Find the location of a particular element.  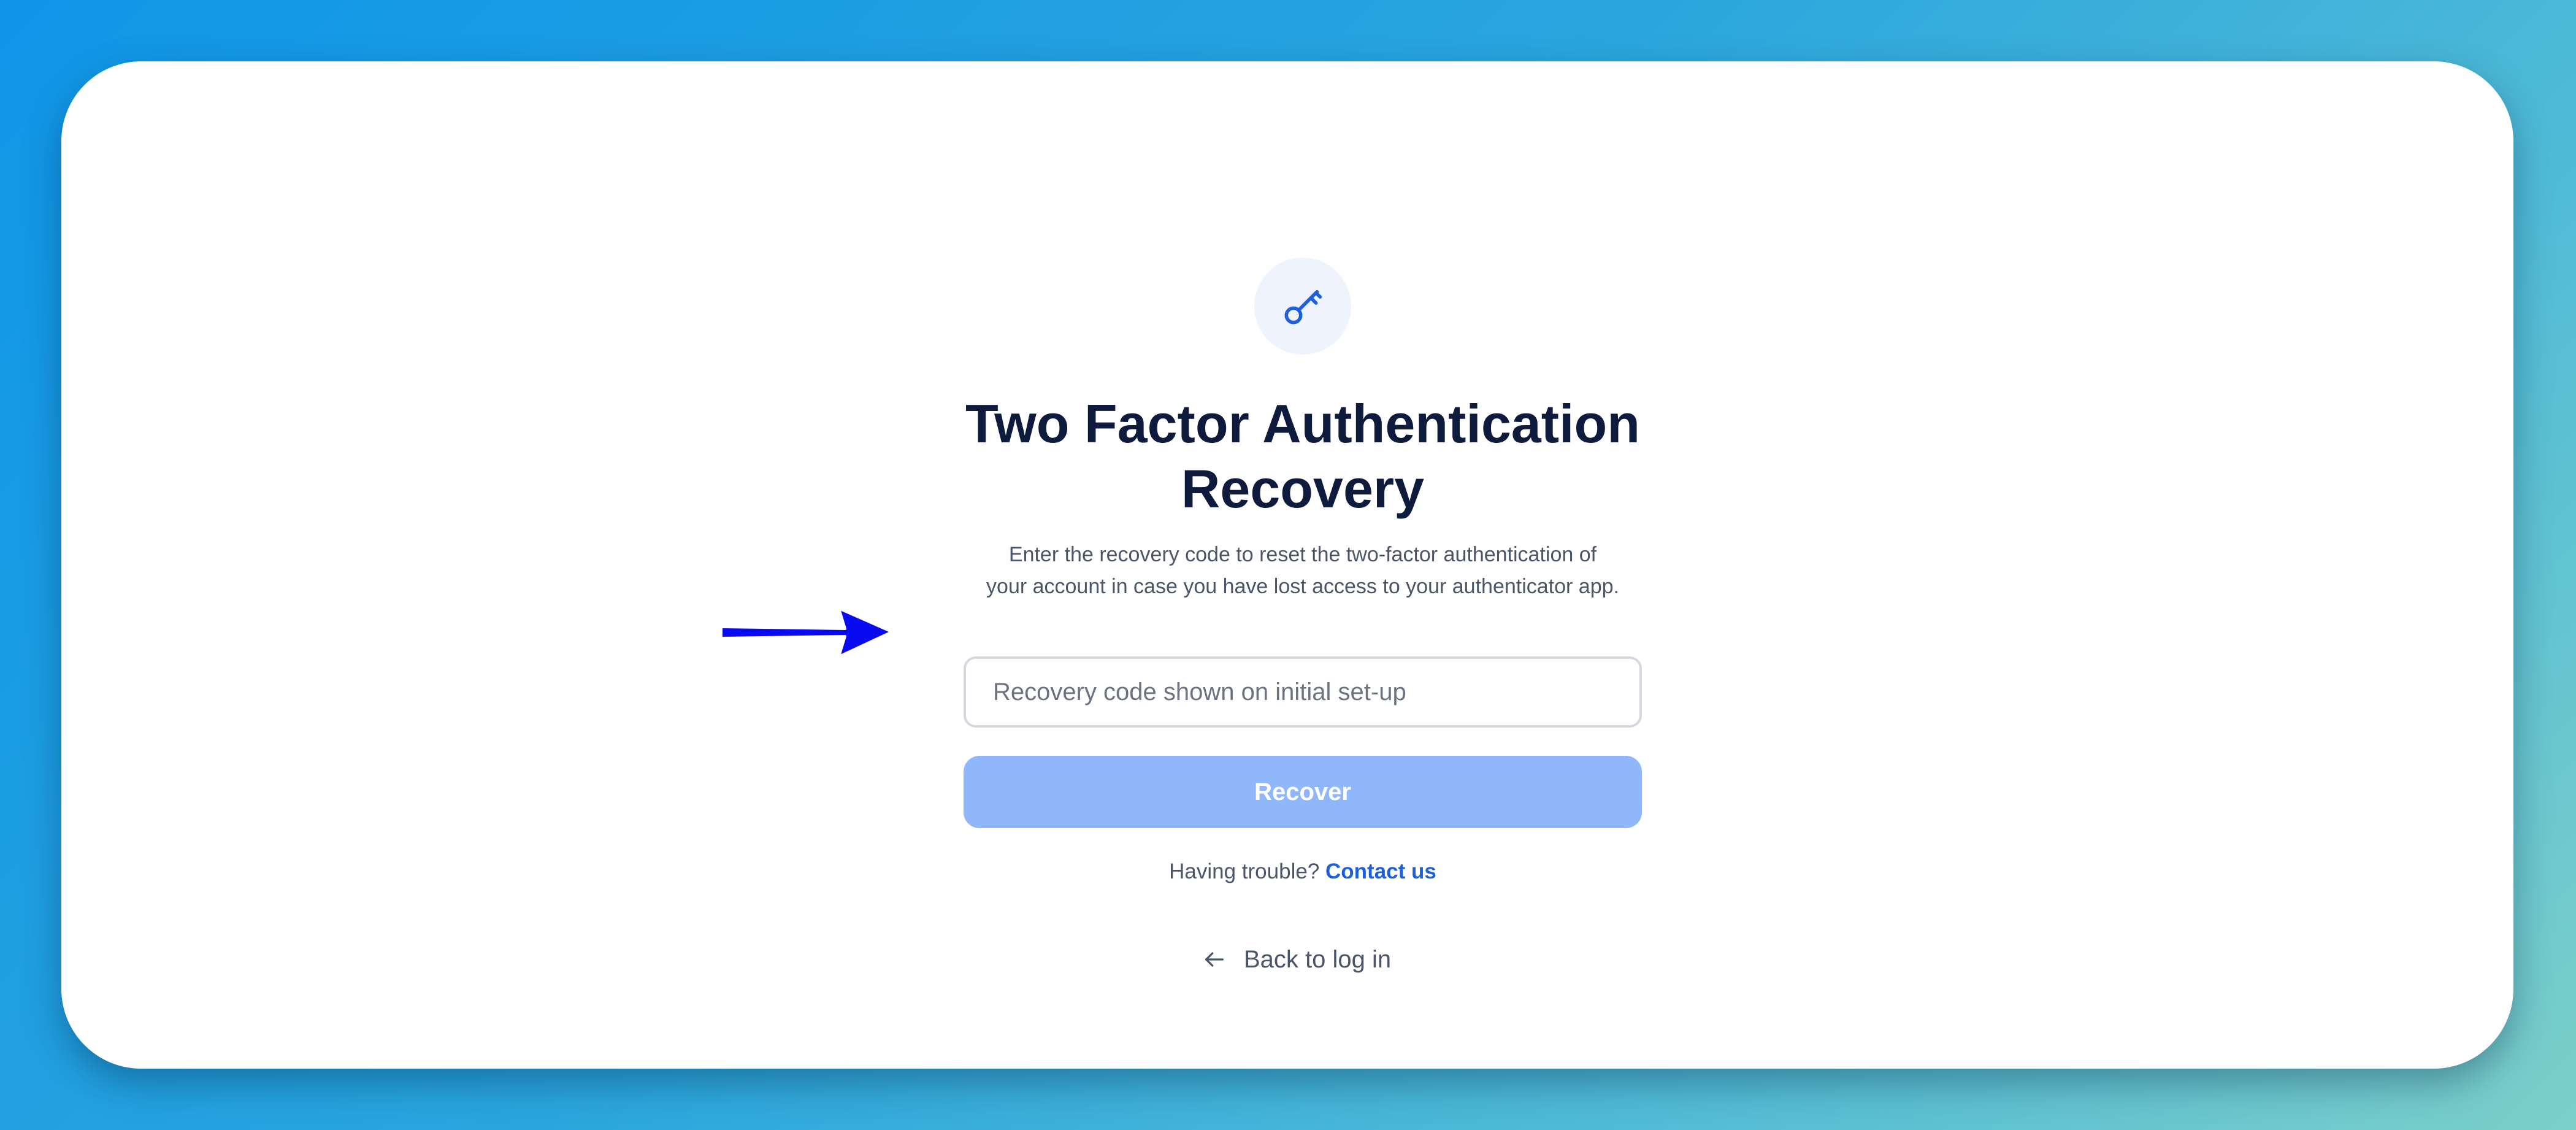

pointer-arrow-icon is located at coordinates (806, 633).